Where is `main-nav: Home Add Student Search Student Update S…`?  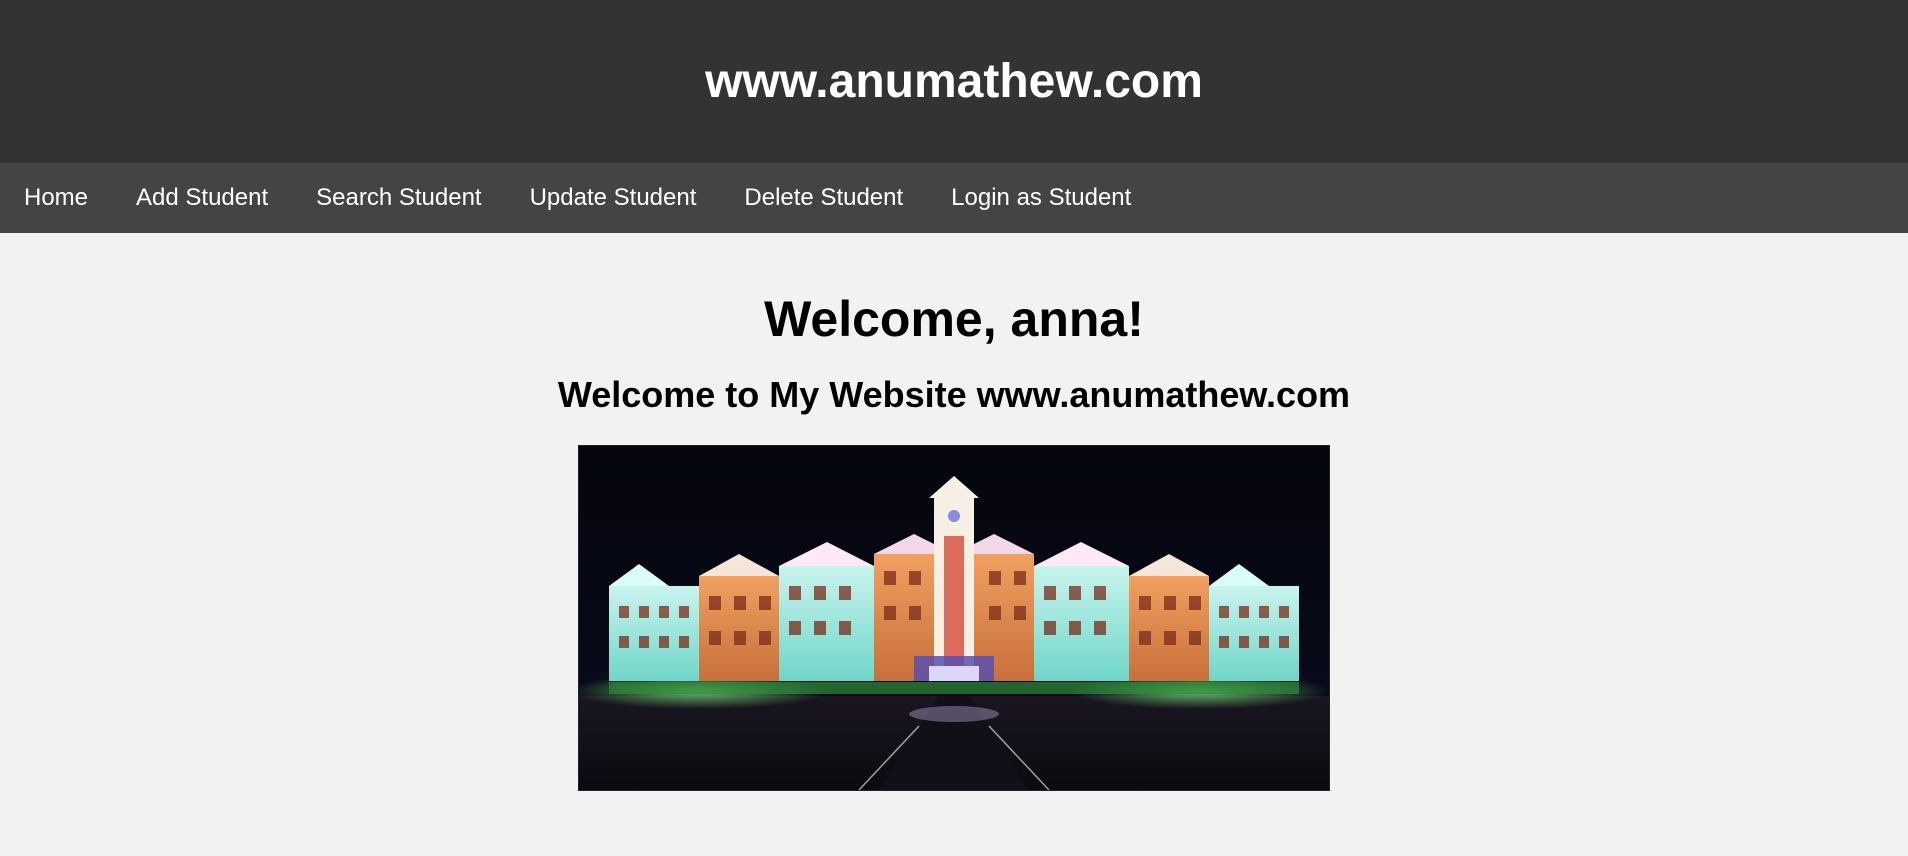 main-nav: Home Add Student Search Student Update S… is located at coordinates (954, 198).